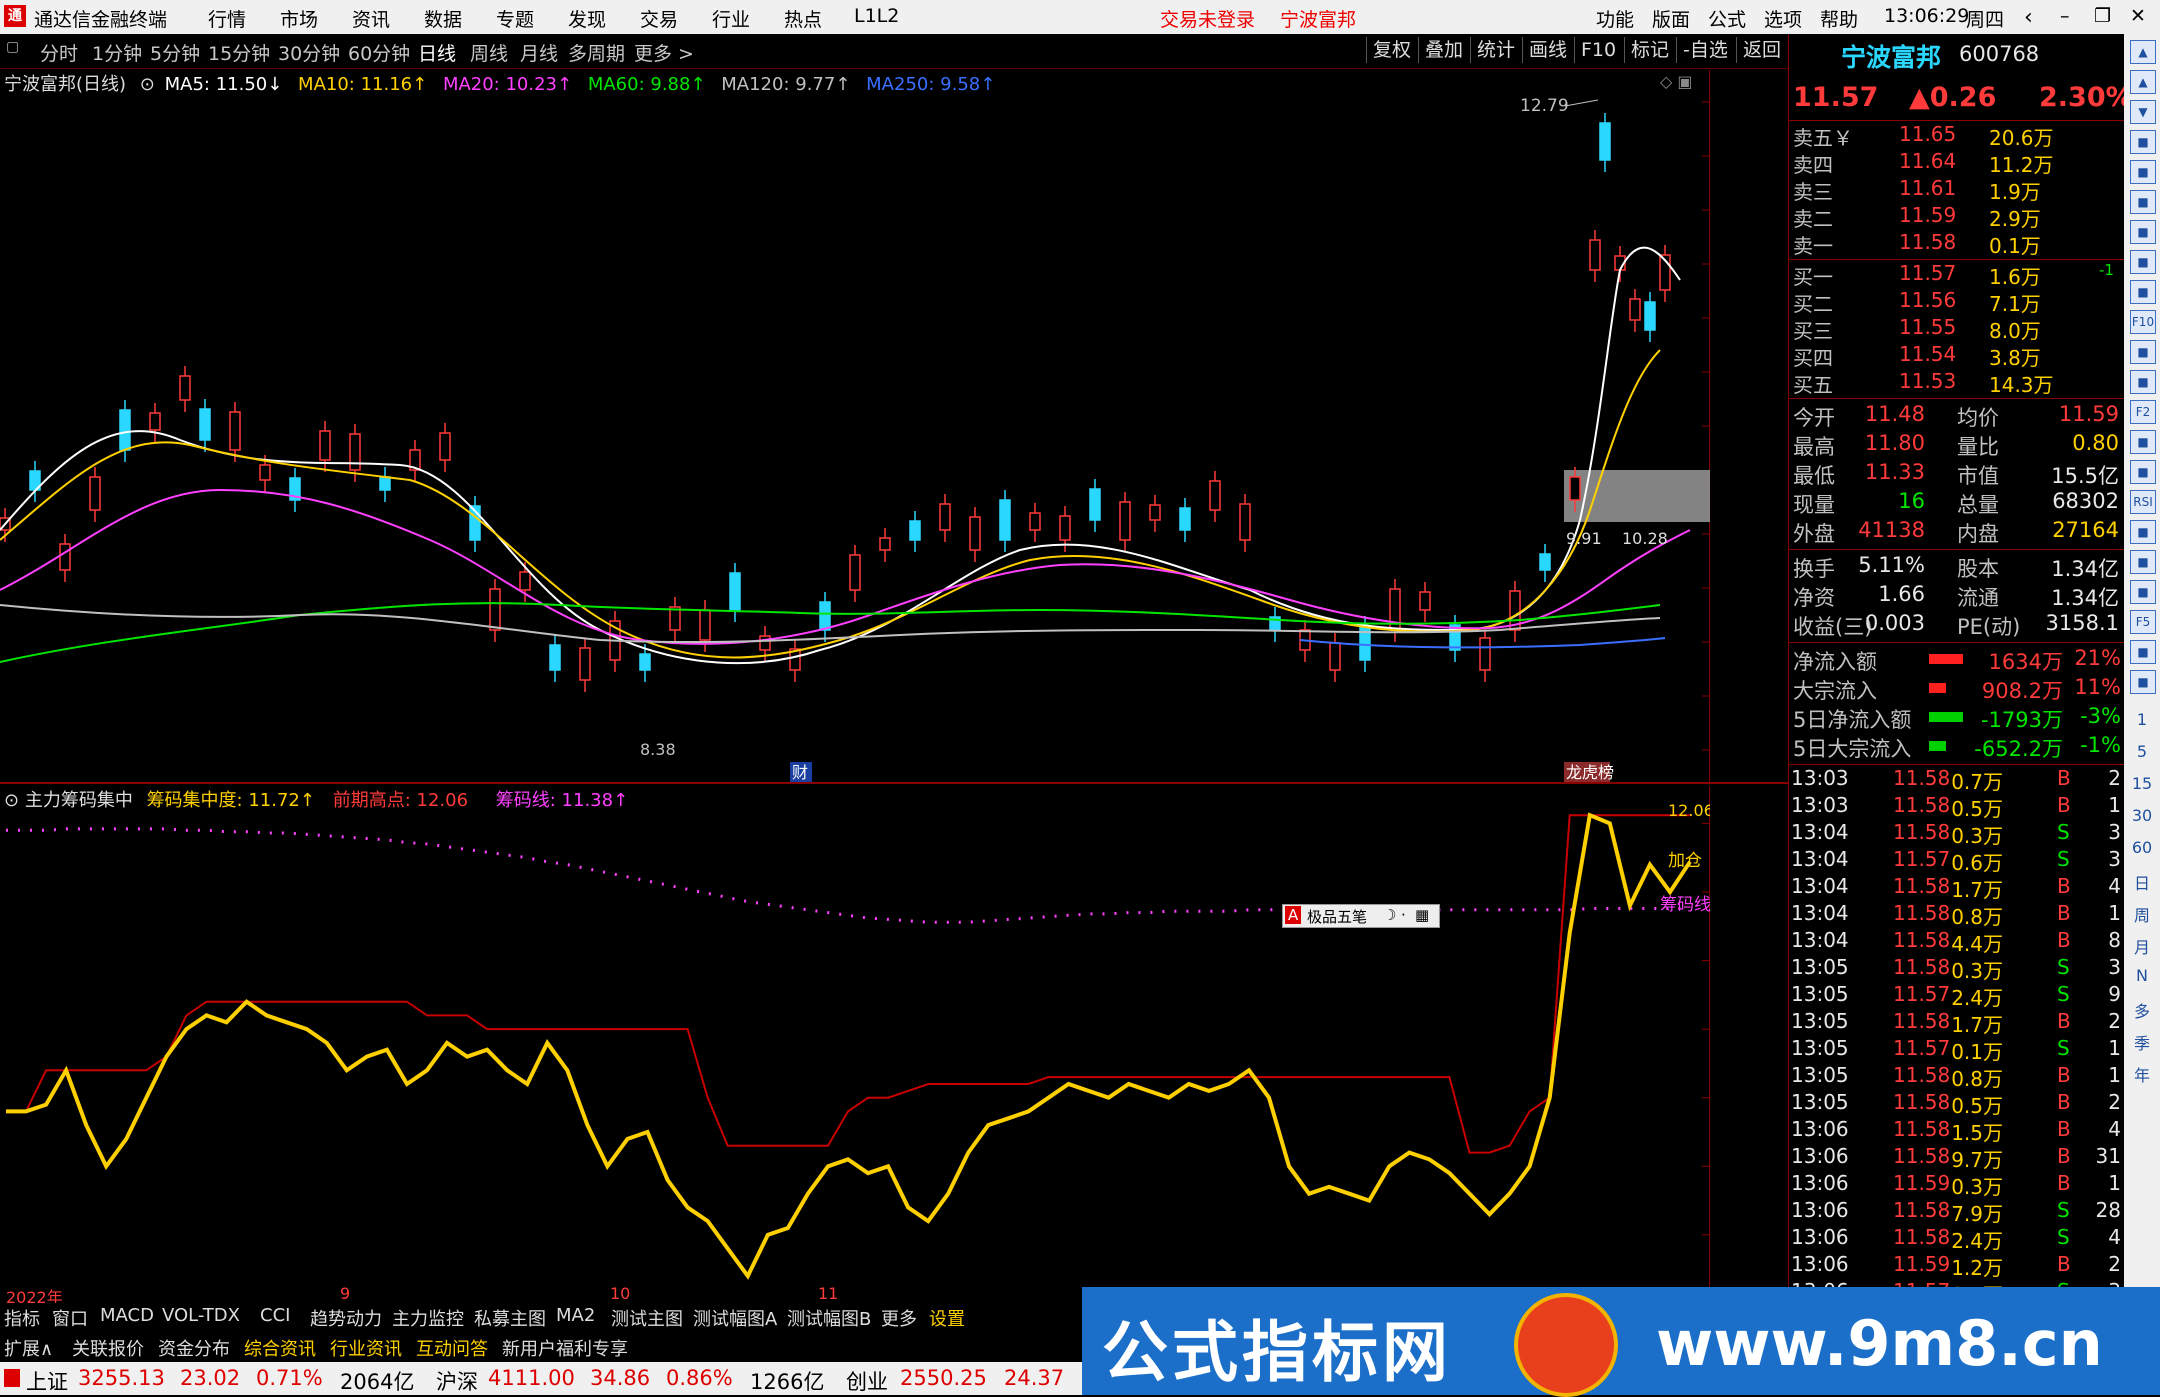 The image size is (2160, 1397). I want to click on hs-name: 沪深, so click(457, 1381).